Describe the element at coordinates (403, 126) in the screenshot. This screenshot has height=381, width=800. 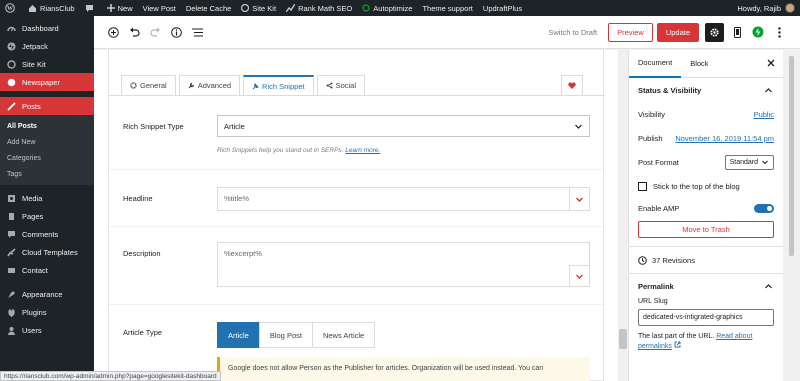
I see `rich-snippet-type-select: Article` at that location.